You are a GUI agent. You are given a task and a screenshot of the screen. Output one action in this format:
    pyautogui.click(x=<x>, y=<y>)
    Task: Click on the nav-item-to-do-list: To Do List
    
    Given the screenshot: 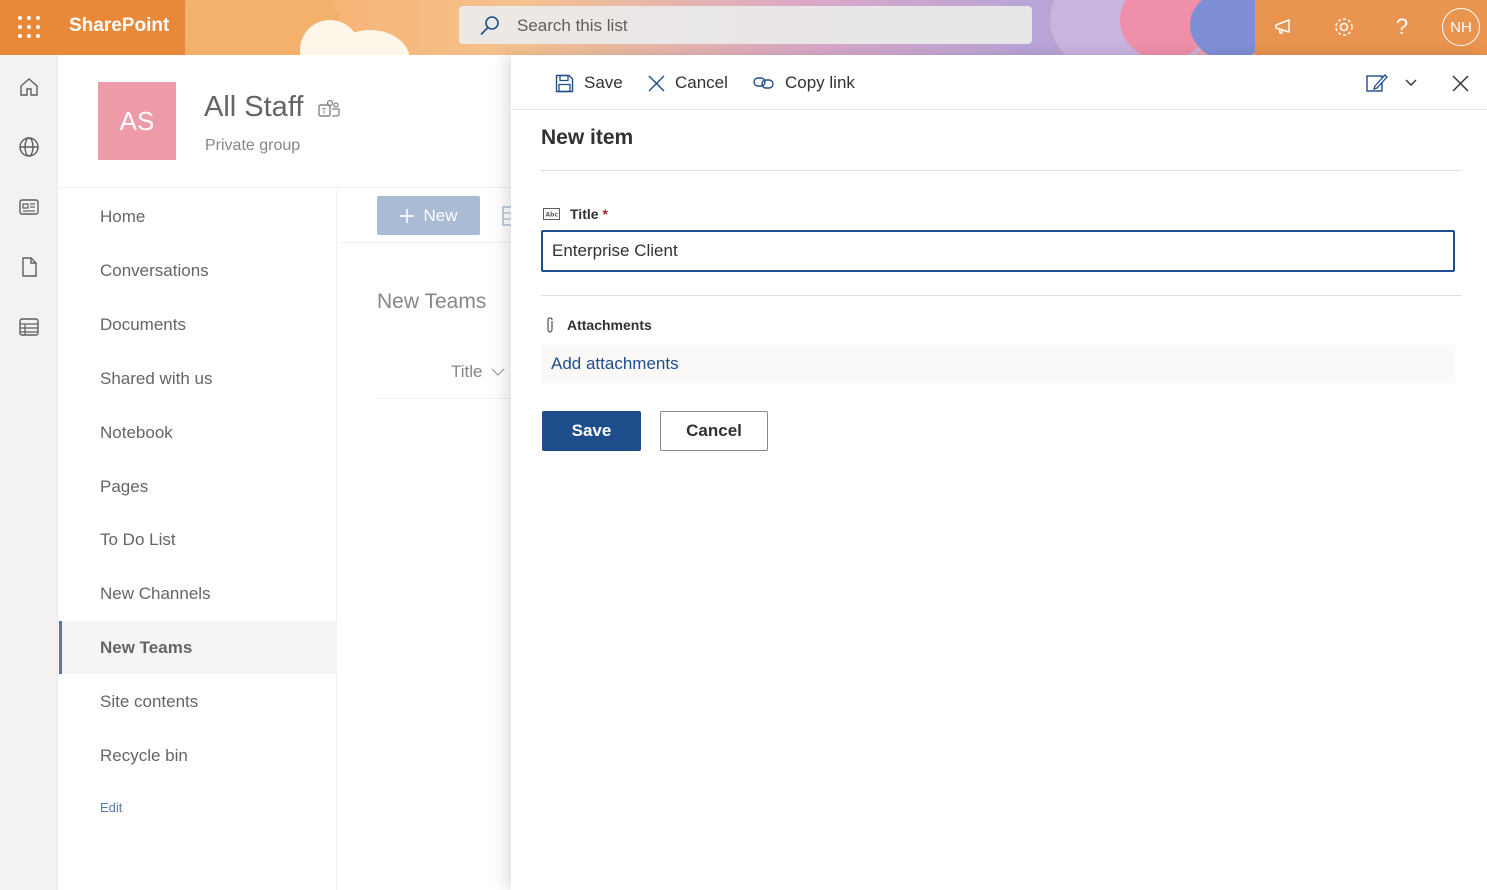 What is the action you would take?
    pyautogui.click(x=198, y=539)
    